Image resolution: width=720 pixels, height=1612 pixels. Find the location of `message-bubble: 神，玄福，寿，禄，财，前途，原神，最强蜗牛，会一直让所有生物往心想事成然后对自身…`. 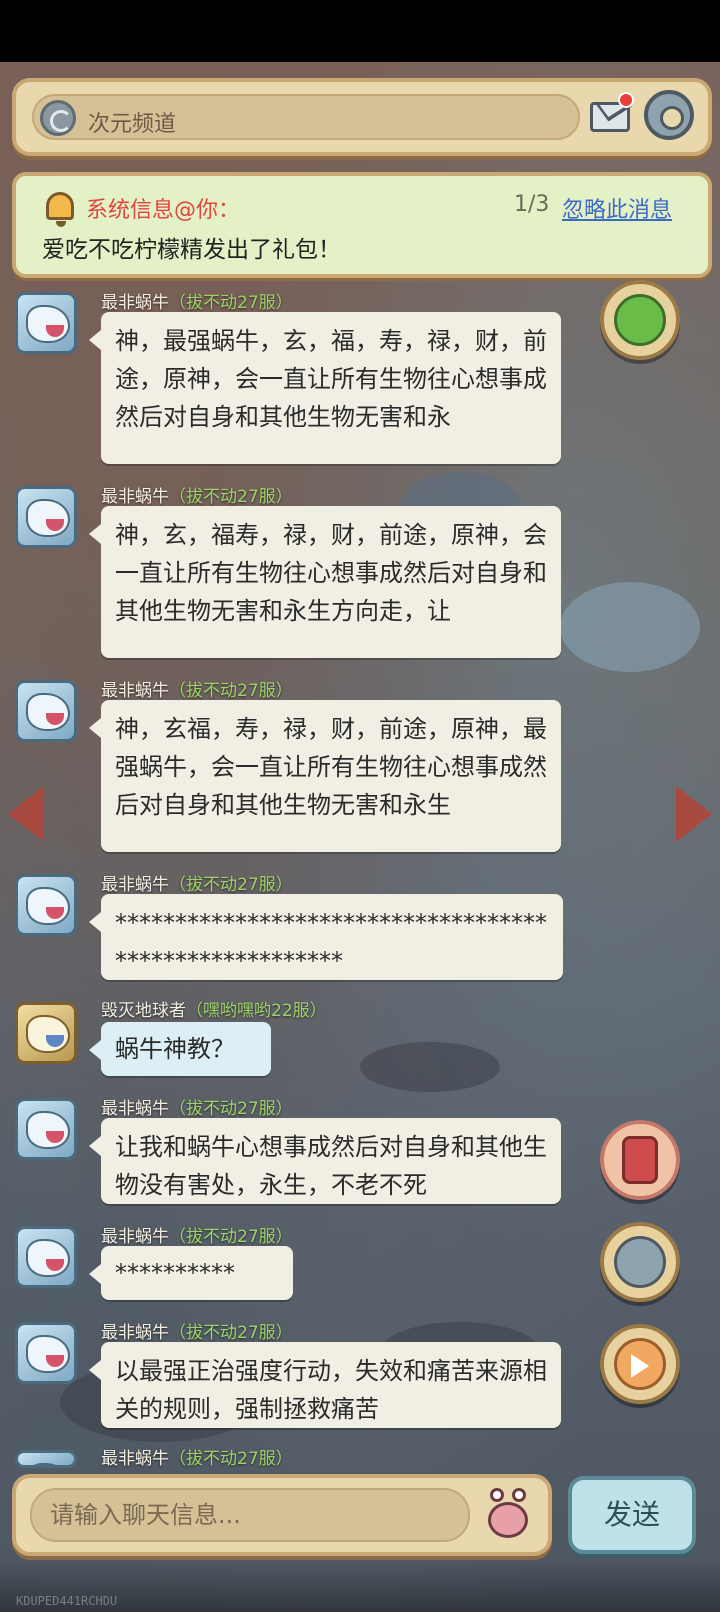

message-bubble: 神，玄福，寿，禄，财，前途，原神，最强蜗牛，会一直让所有生物往心想事成然后对自身… is located at coordinates (325, 776).